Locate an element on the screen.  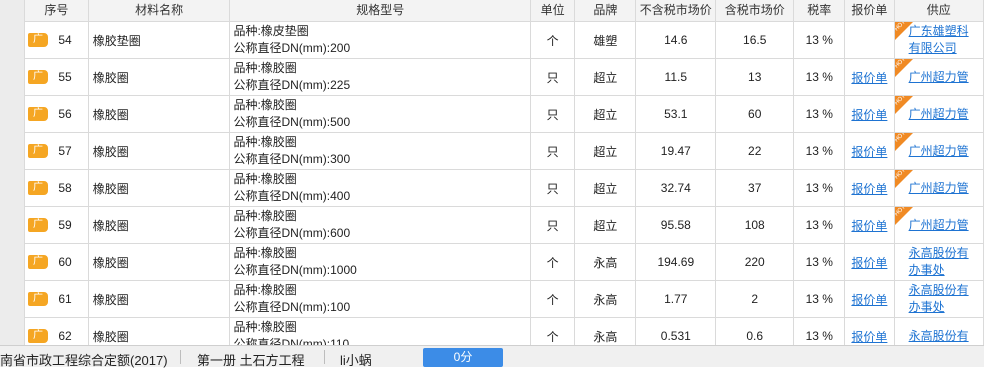
cell-price-ex-tax: 19.47 is located at coordinates (676, 151).